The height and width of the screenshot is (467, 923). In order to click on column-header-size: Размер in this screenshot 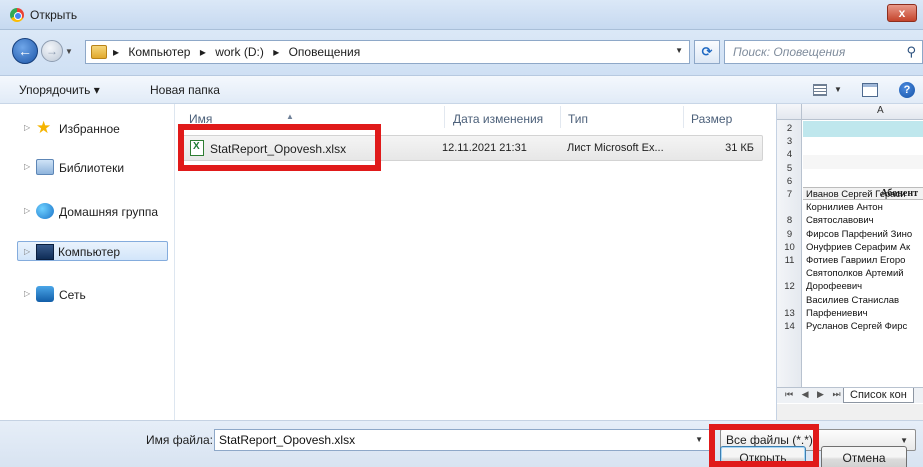, I will do `click(724, 117)`.